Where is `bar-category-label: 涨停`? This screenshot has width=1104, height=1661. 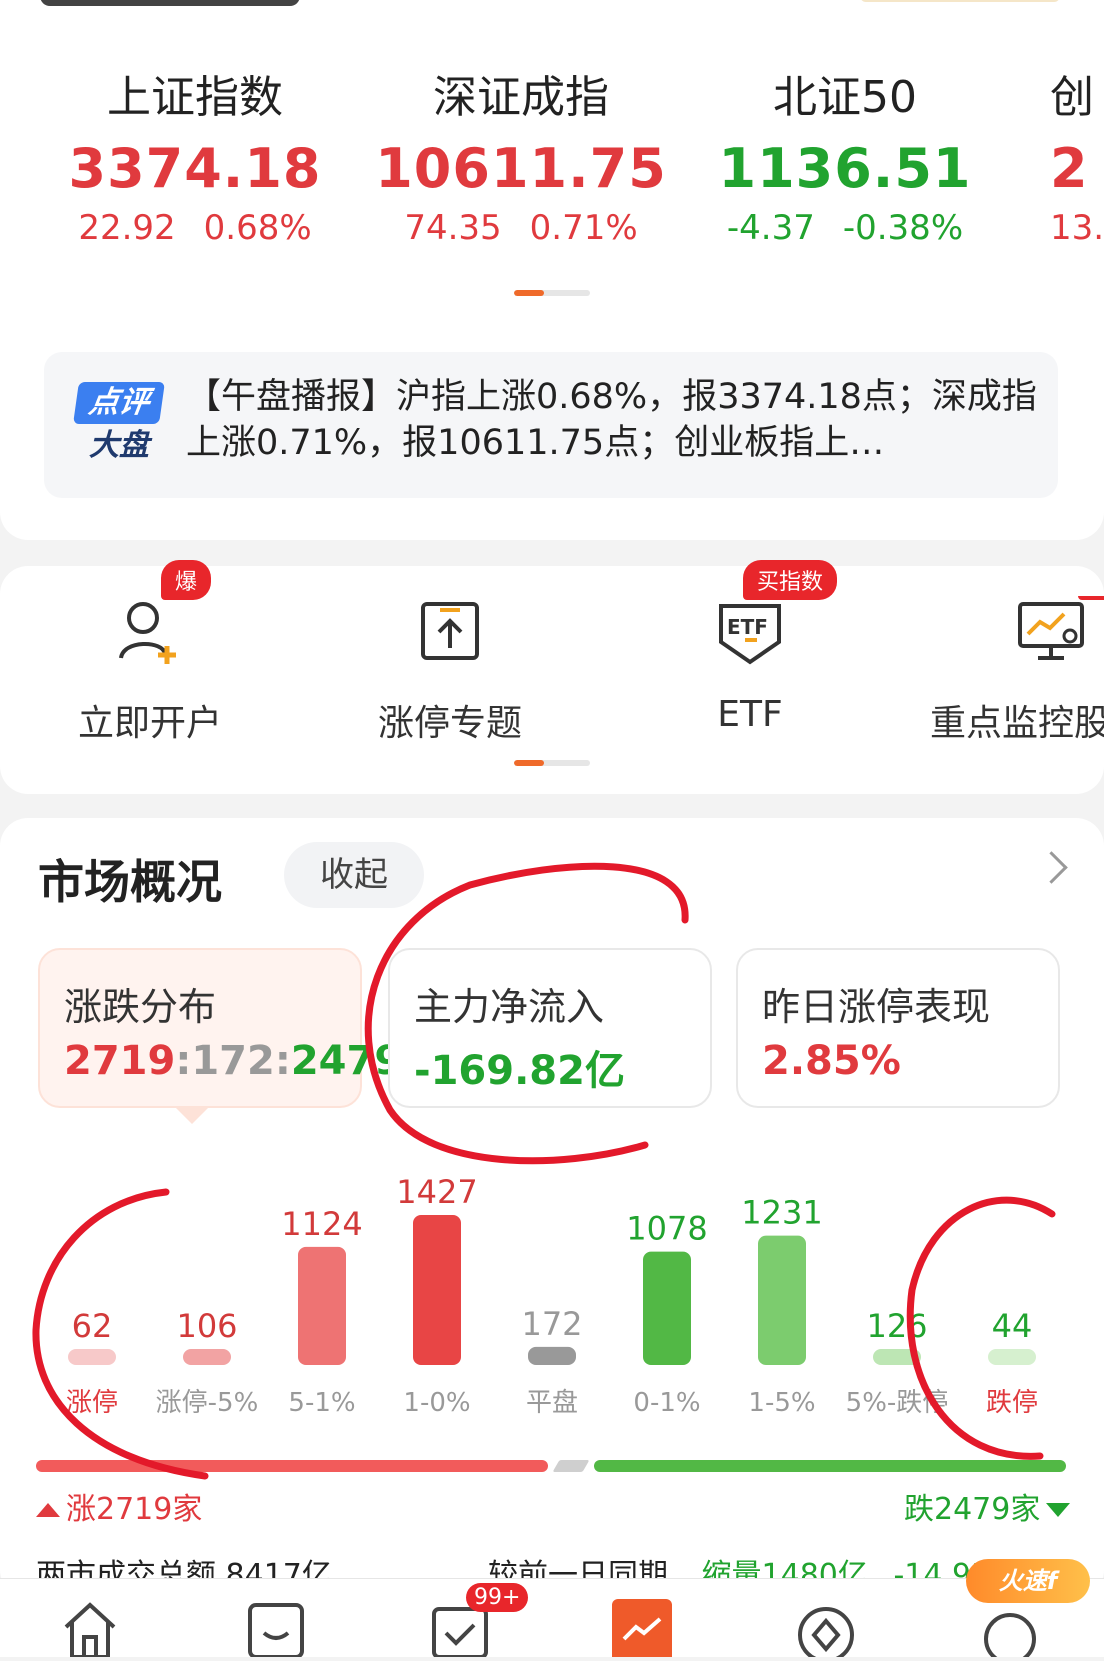 bar-category-label: 涨停 is located at coordinates (92, 1403).